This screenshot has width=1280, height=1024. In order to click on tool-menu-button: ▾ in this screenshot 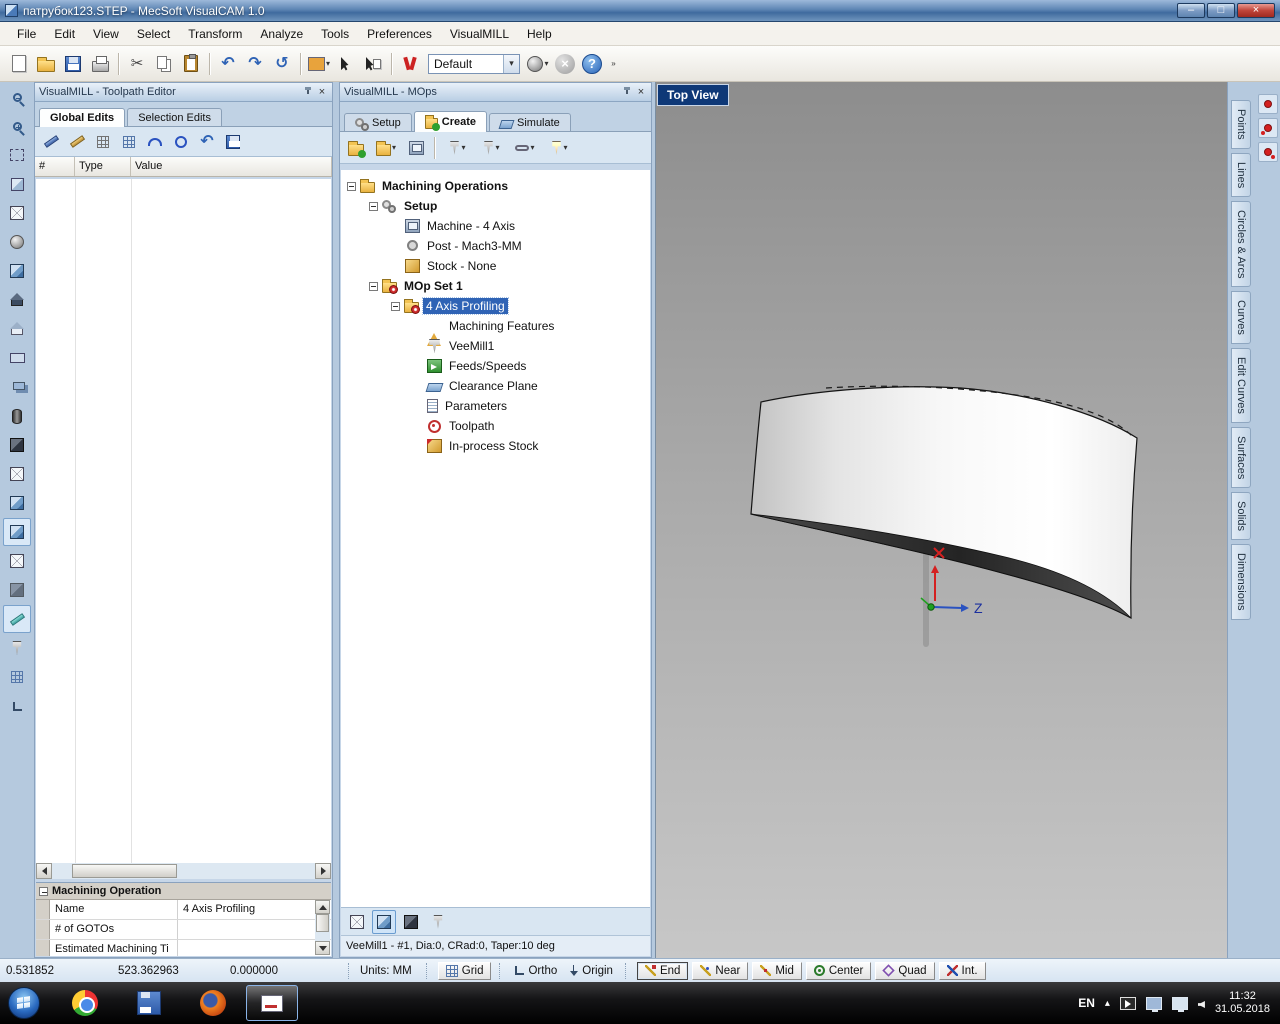, I will do `click(457, 148)`.